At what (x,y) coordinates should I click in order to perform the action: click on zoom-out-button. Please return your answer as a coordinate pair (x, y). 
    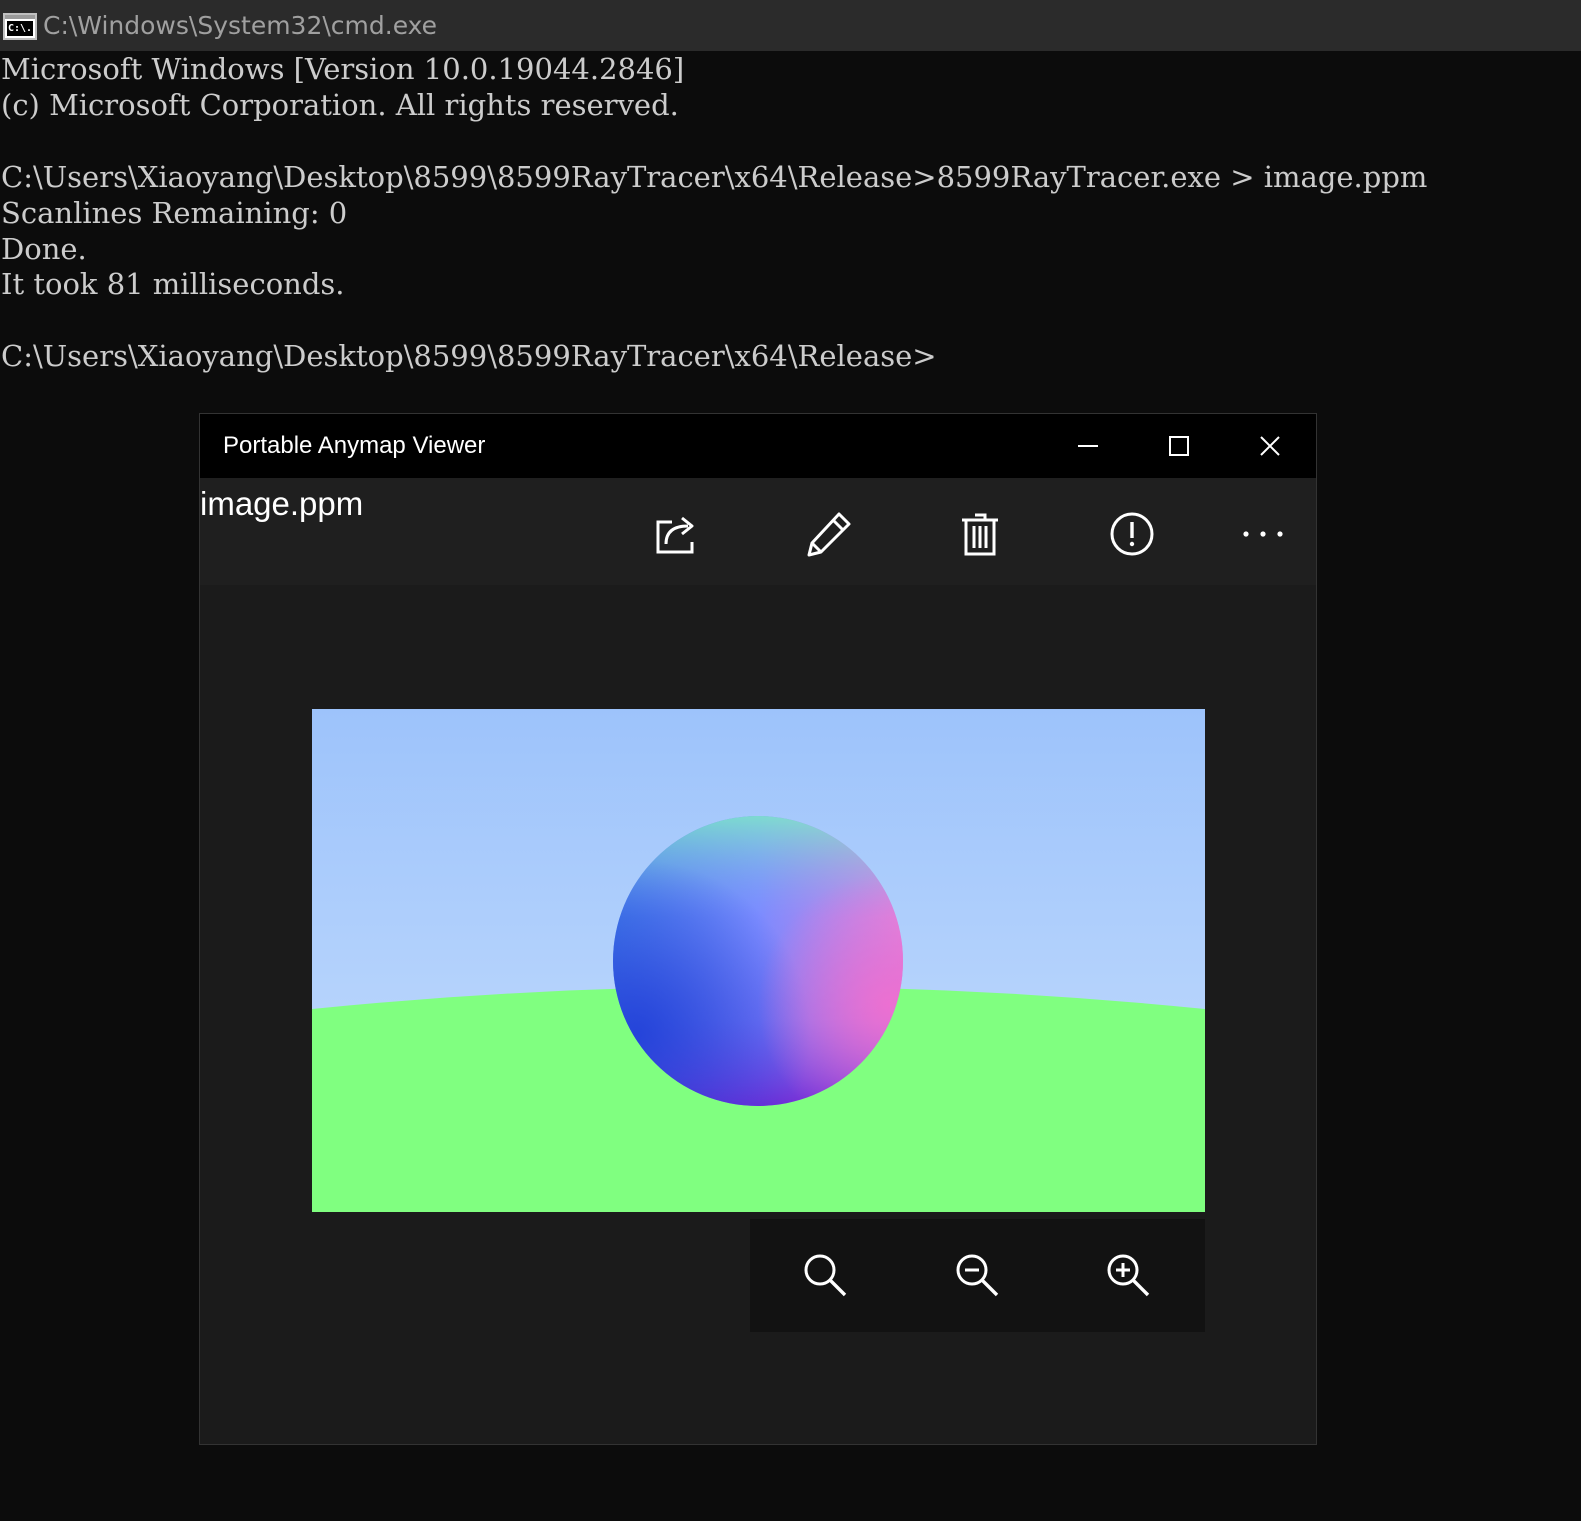
    Looking at the image, I should click on (977, 1275).